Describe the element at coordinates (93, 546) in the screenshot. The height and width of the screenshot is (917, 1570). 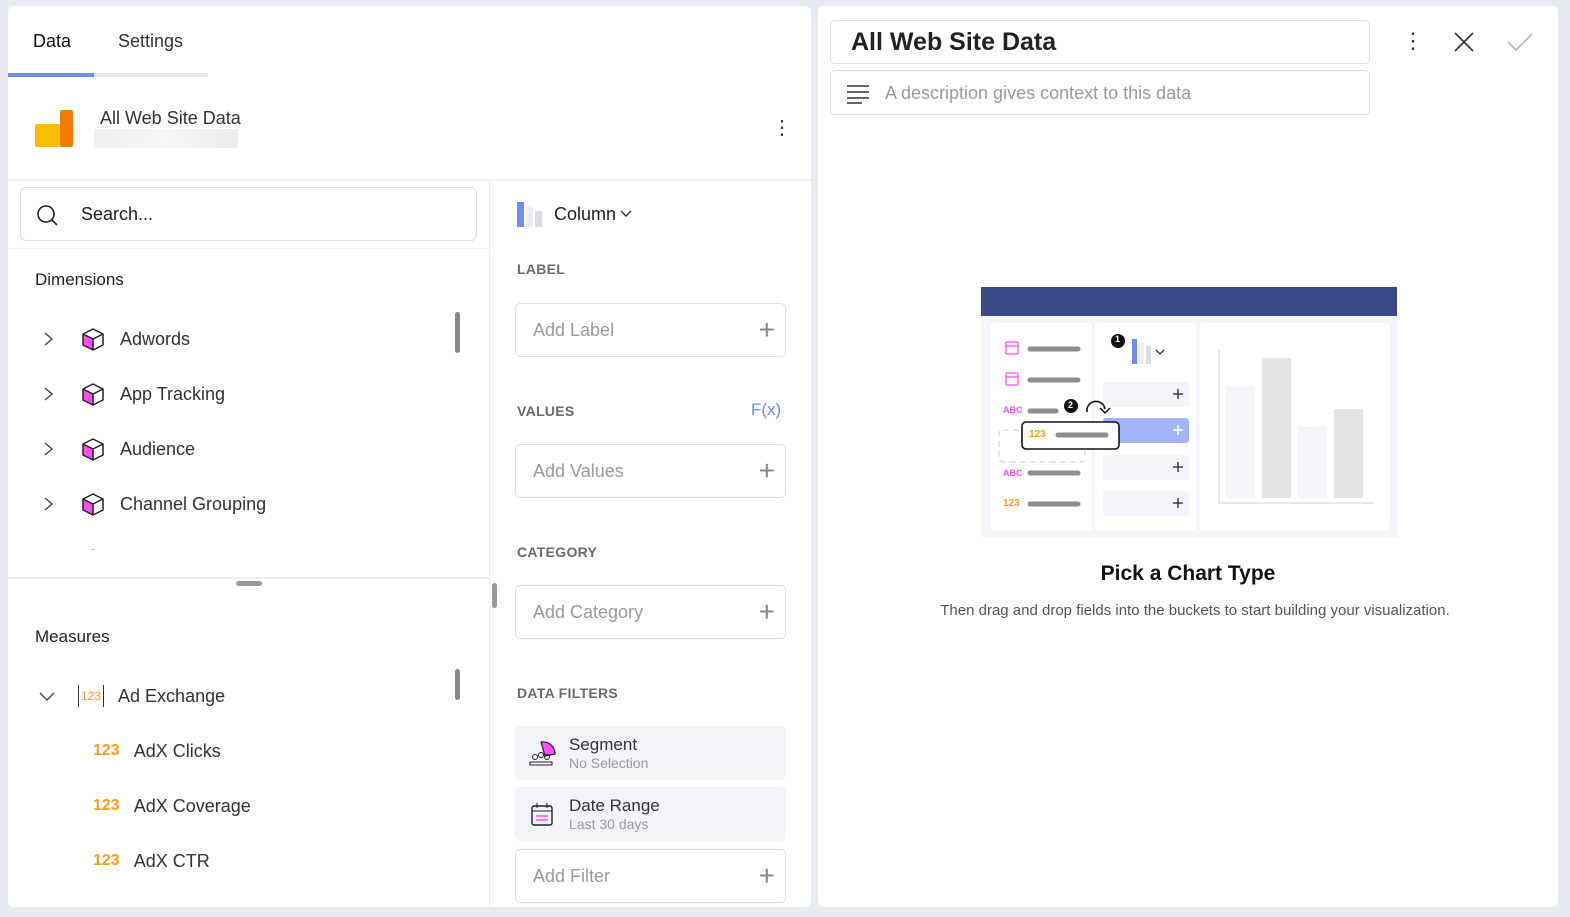
I see `partial-item-chevron-icon` at that location.